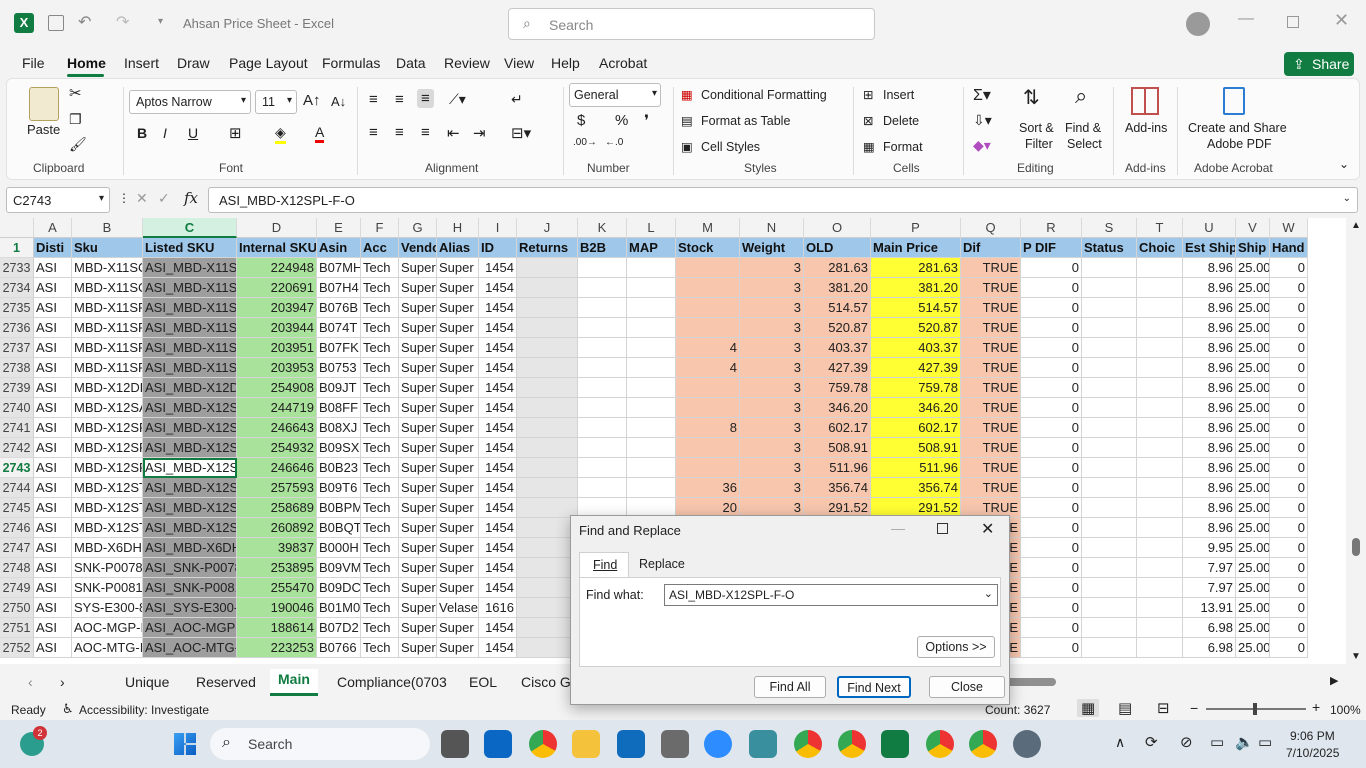 This screenshot has width=1366, height=768. What do you see at coordinates (651, 228) in the screenshot?
I see `column-header: L` at bounding box center [651, 228].